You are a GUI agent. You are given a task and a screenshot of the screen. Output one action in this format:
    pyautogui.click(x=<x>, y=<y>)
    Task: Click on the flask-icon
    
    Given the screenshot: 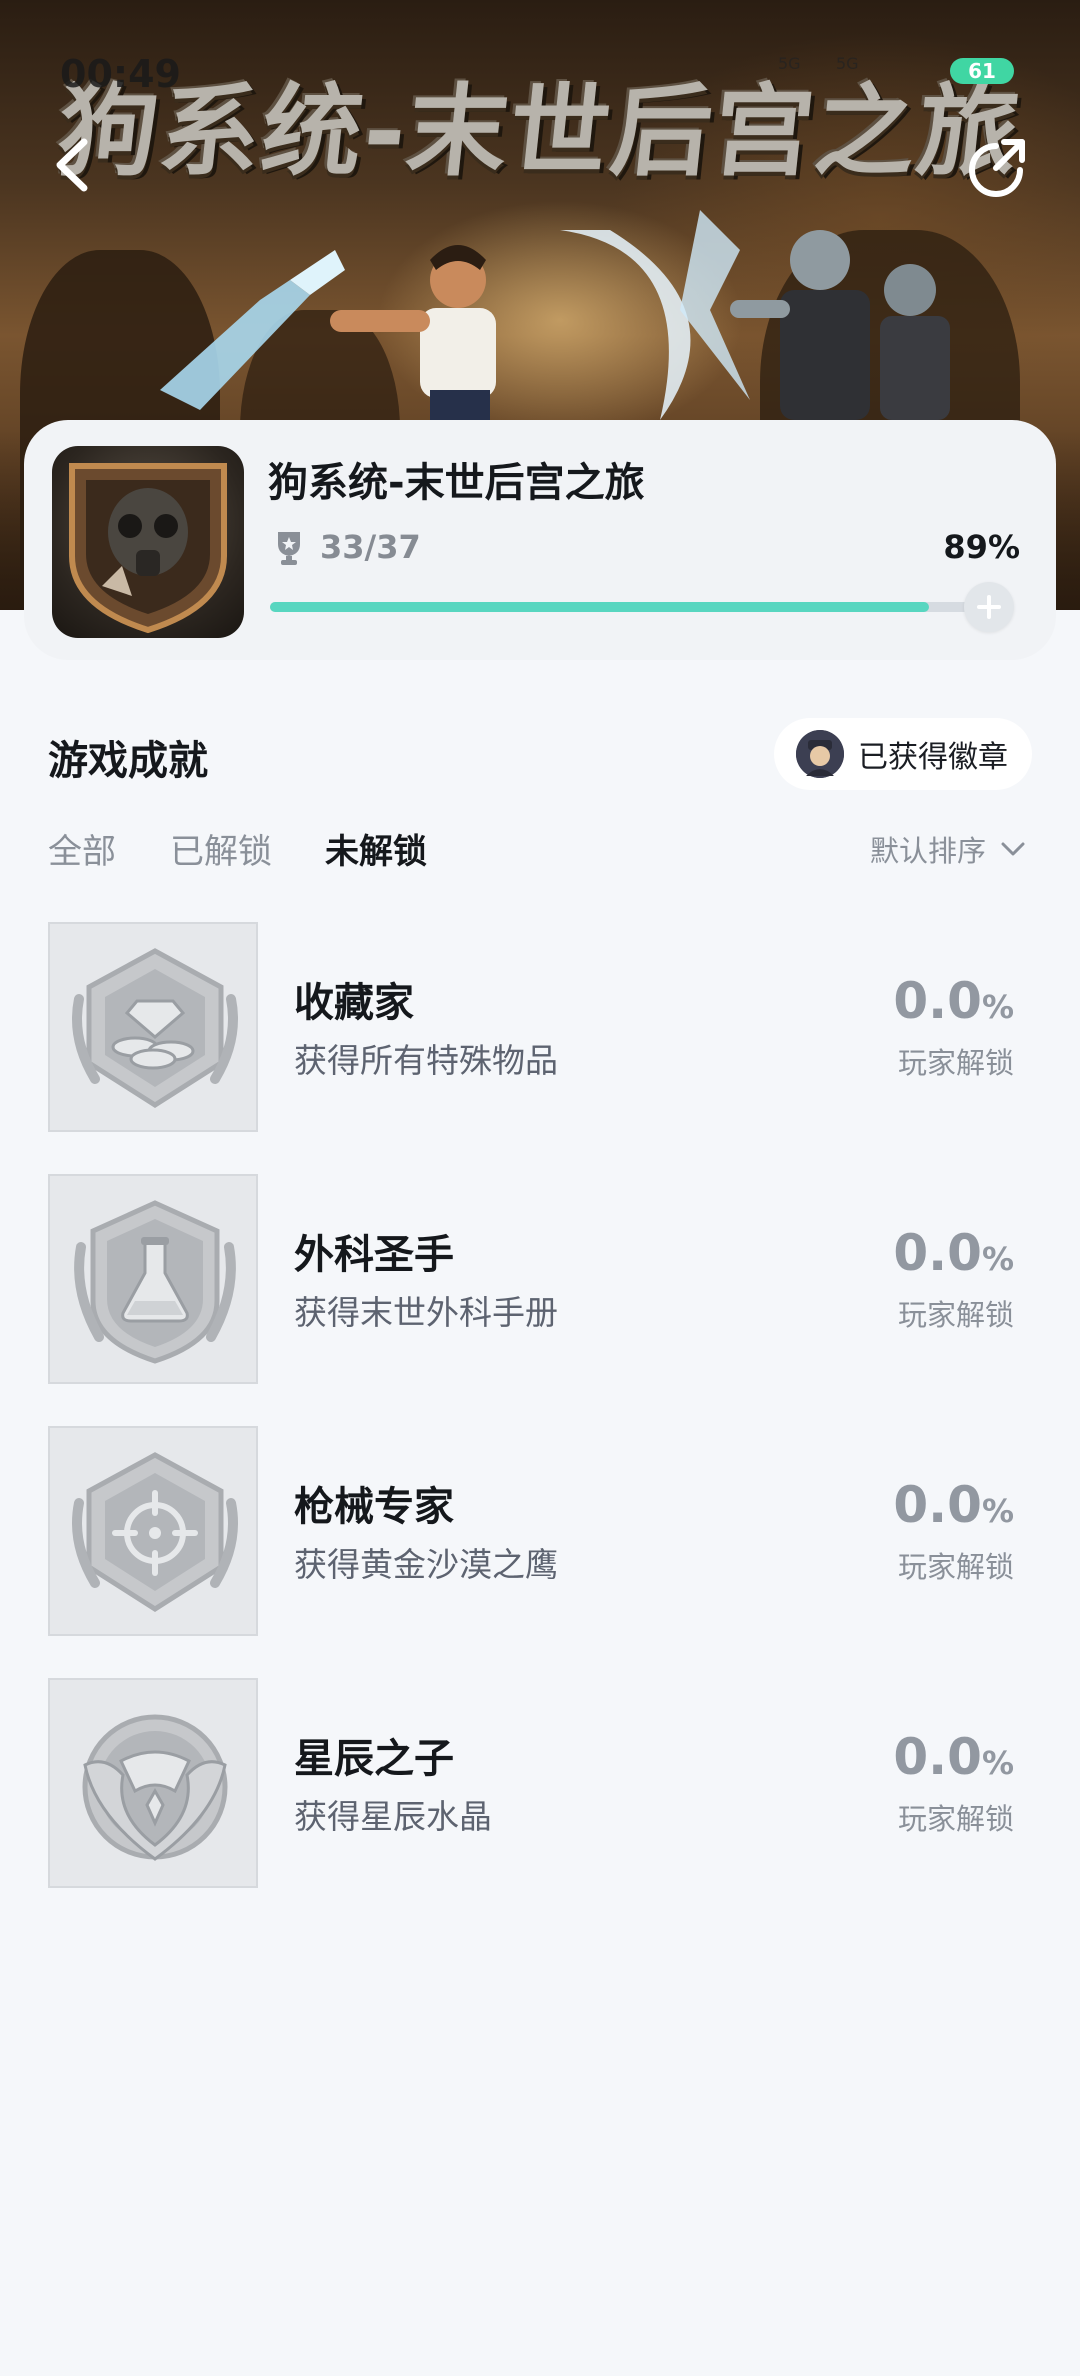 What is the action you would take?
    pyautogui.click(x=155, y=1282)
    